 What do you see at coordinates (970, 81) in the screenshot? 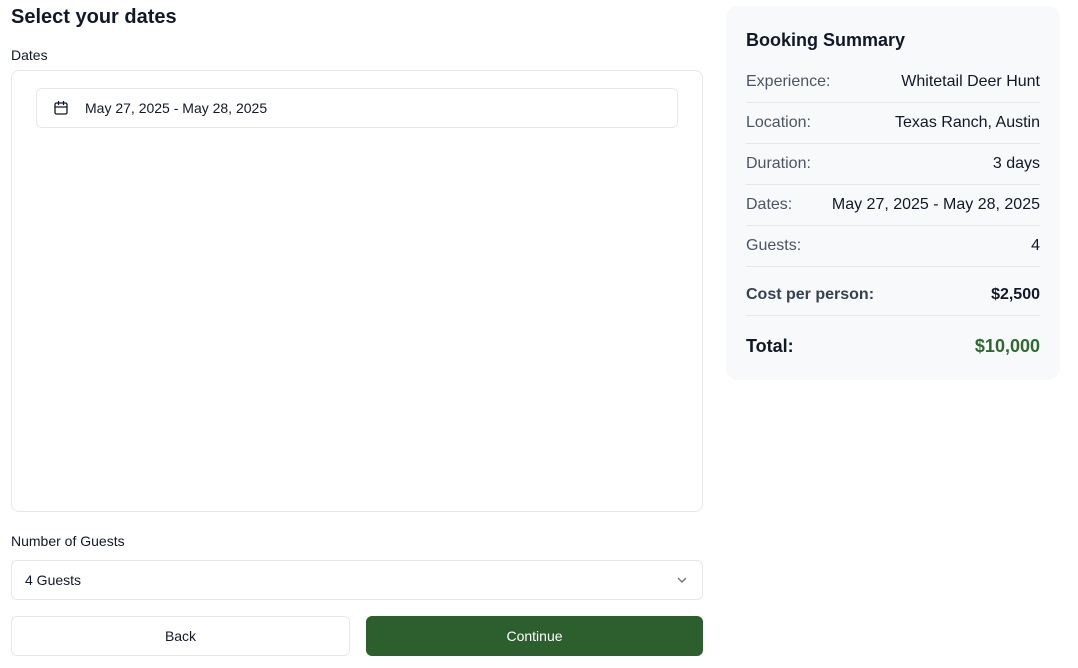
I see `experience-value: Whitetail Deer Hunt` at bounding box center [970, 81].